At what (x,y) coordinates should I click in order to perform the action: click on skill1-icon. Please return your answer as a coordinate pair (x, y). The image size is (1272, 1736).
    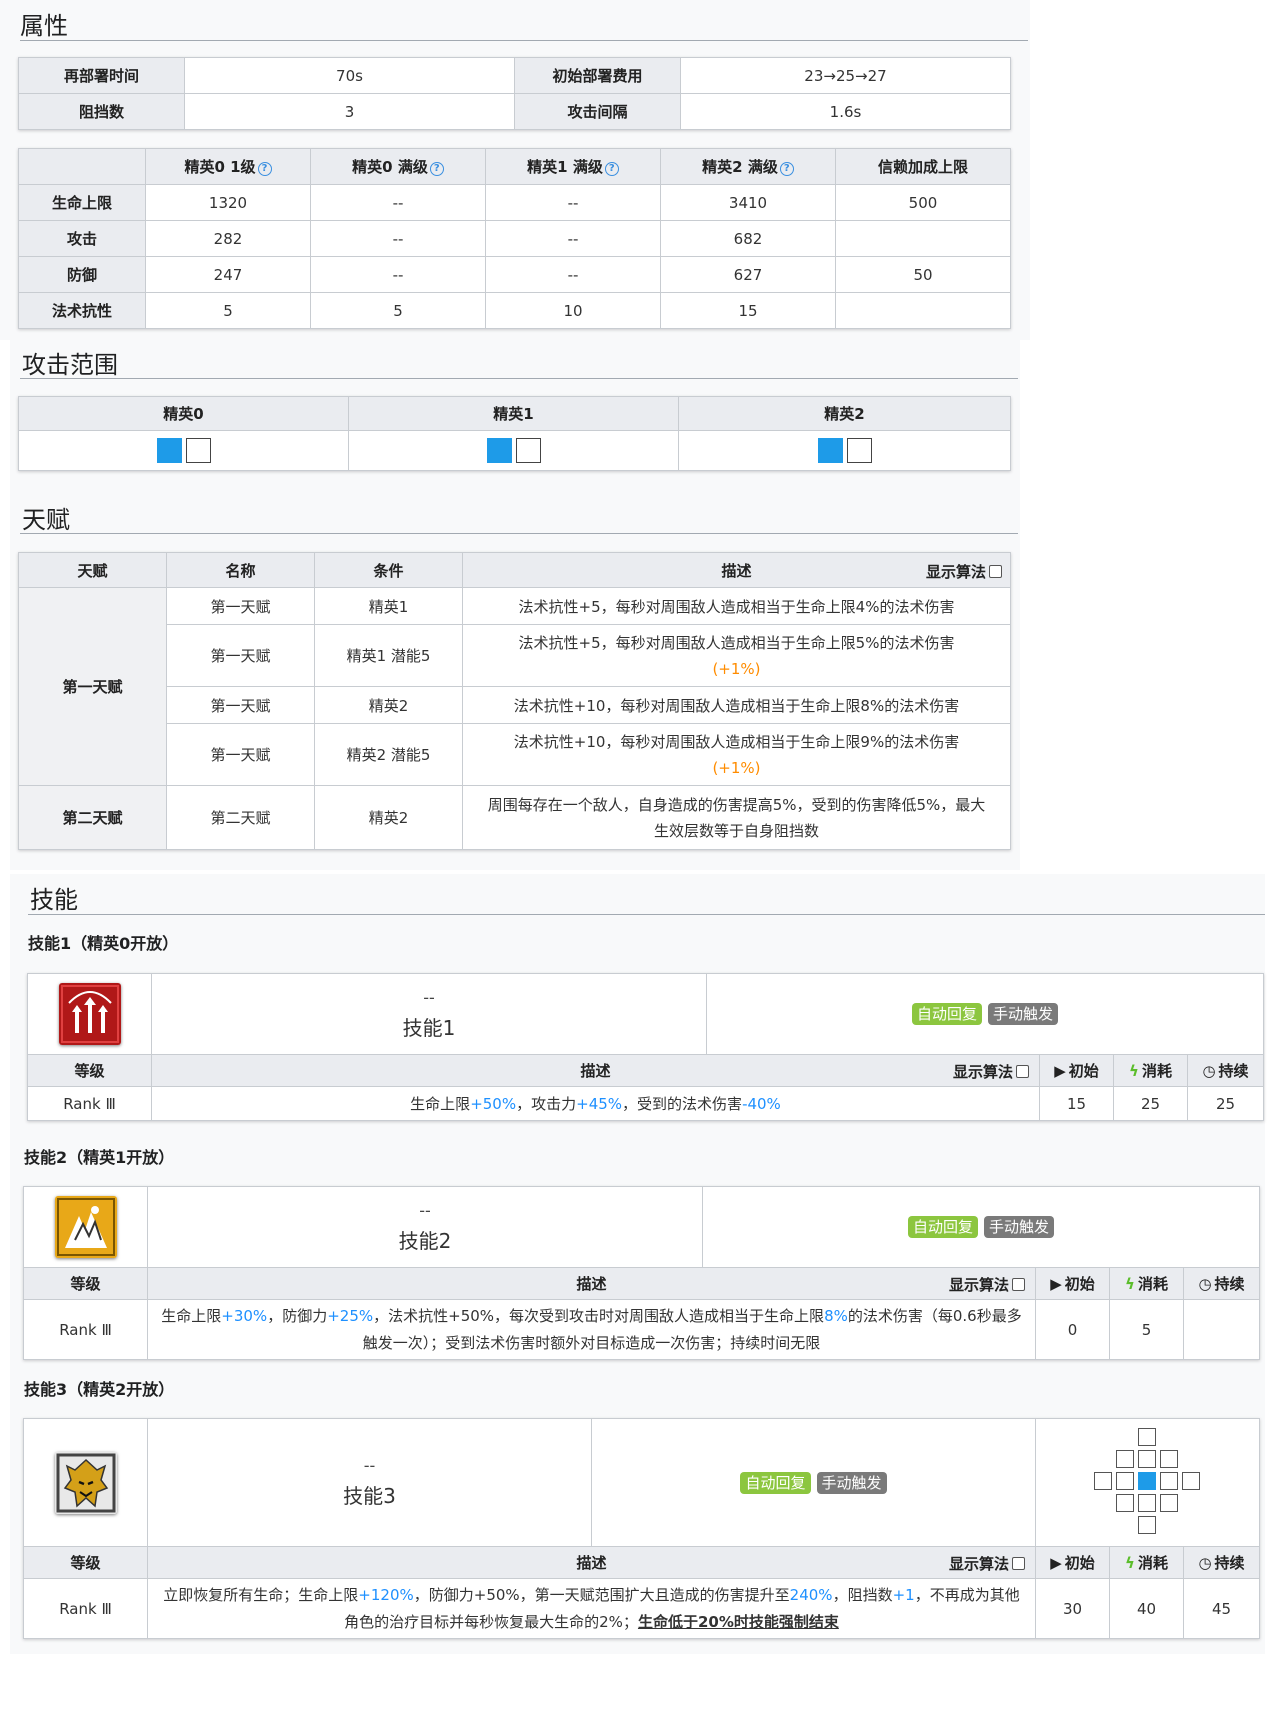
    Looking at the image, I should click on (89, 1014).